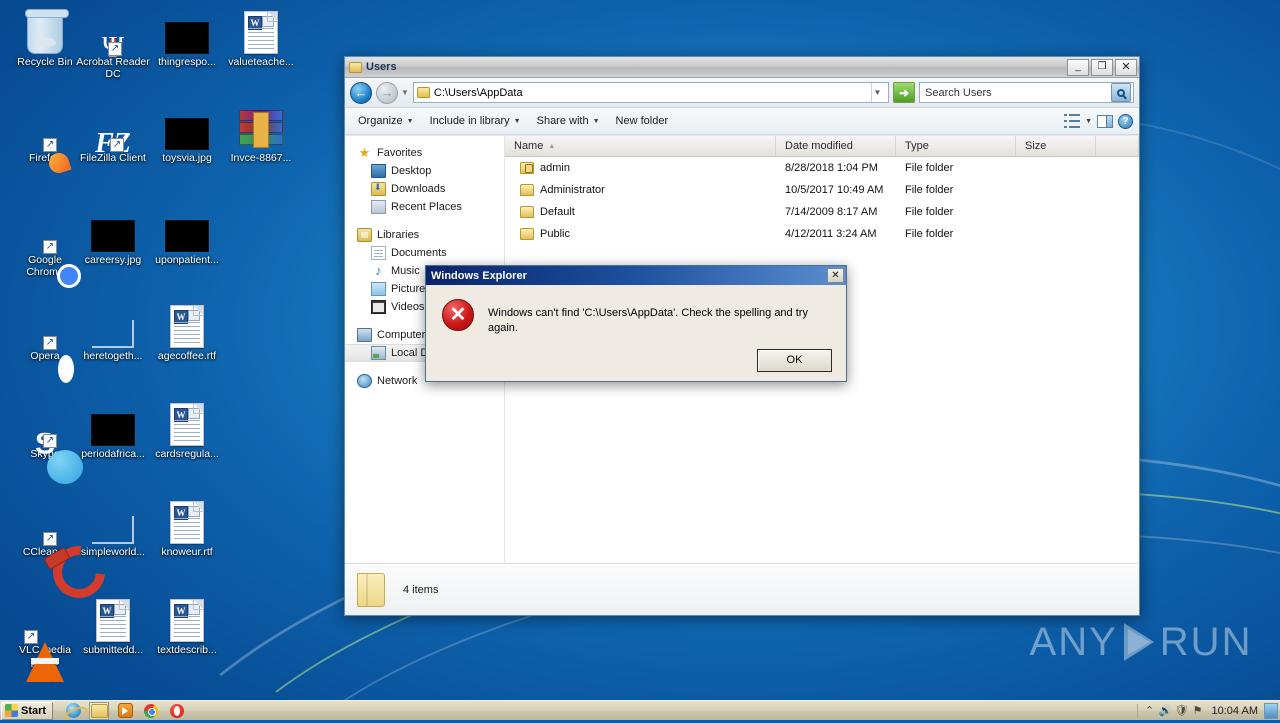 This screenshot has height=723, width=1280. I want to click on column-header-date-modified: Date modified, so click(836, 146).